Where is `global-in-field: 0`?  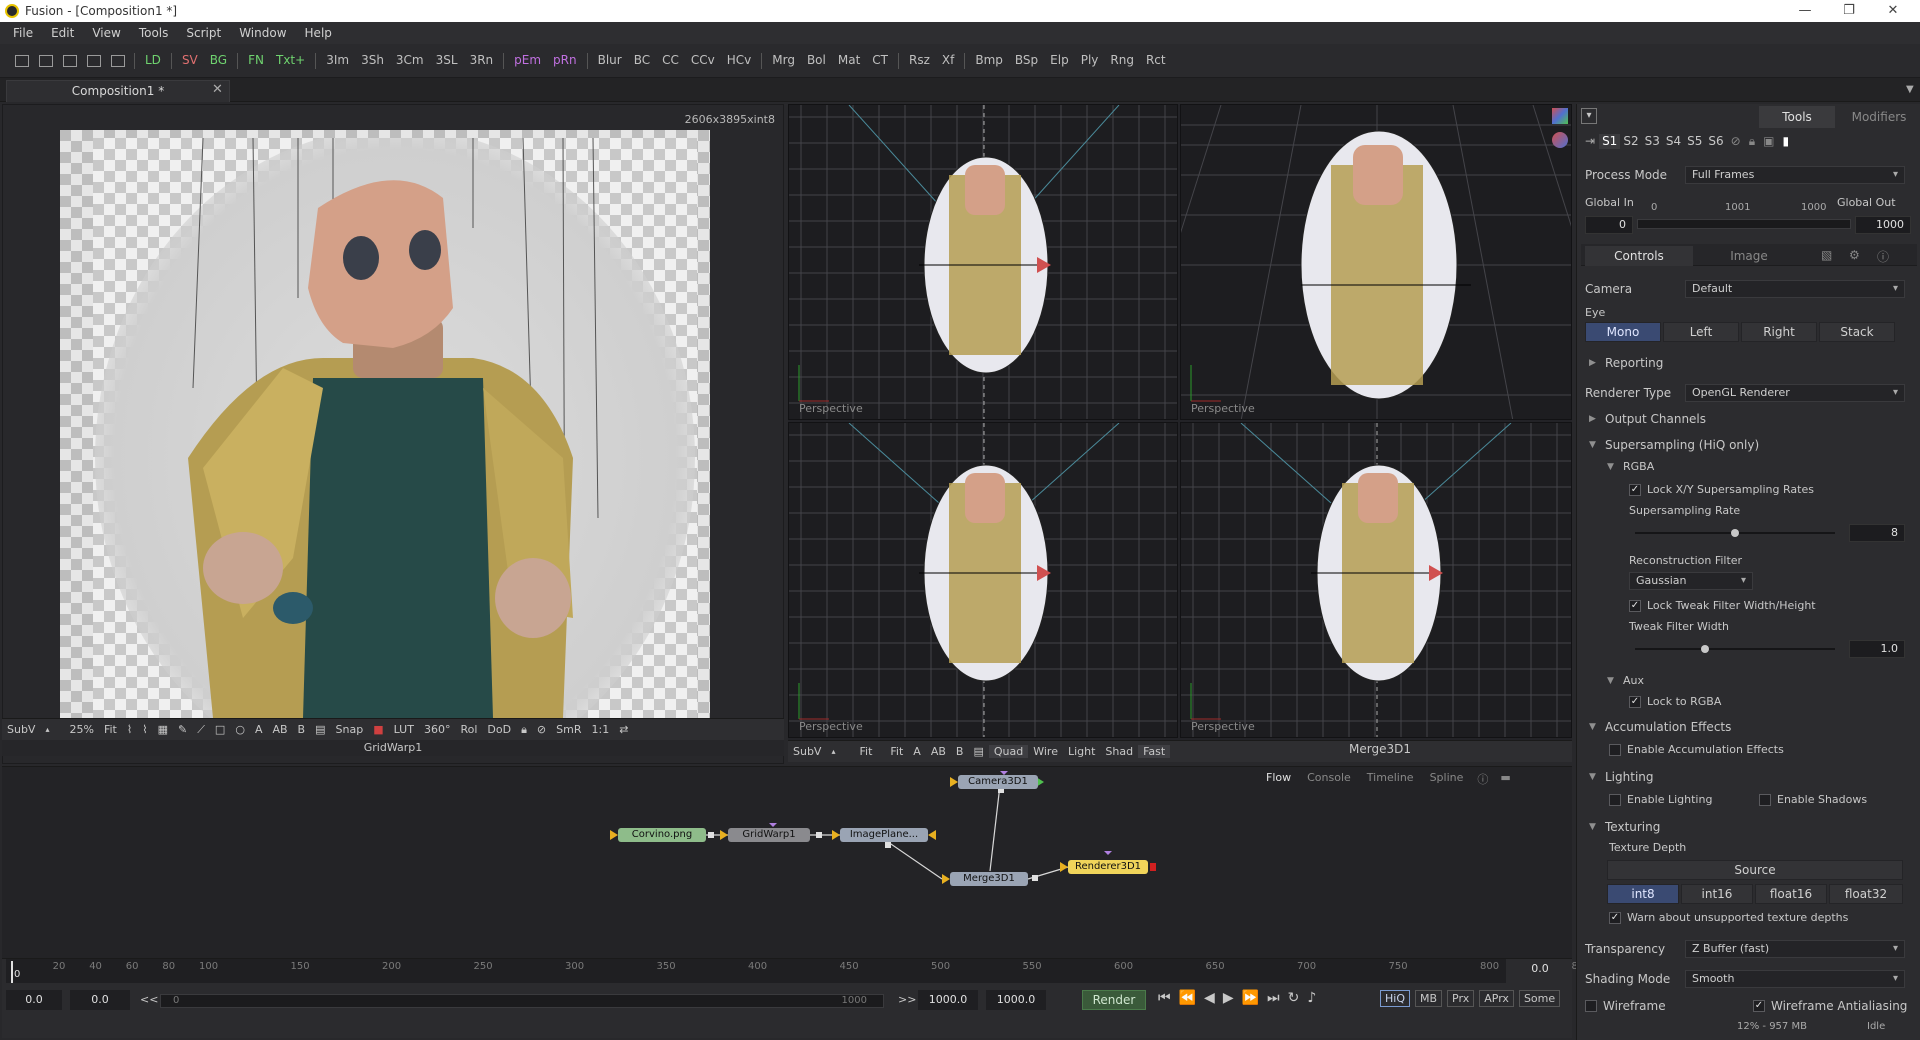
global-in-field: 0 is located at coordinates (1609, 225).